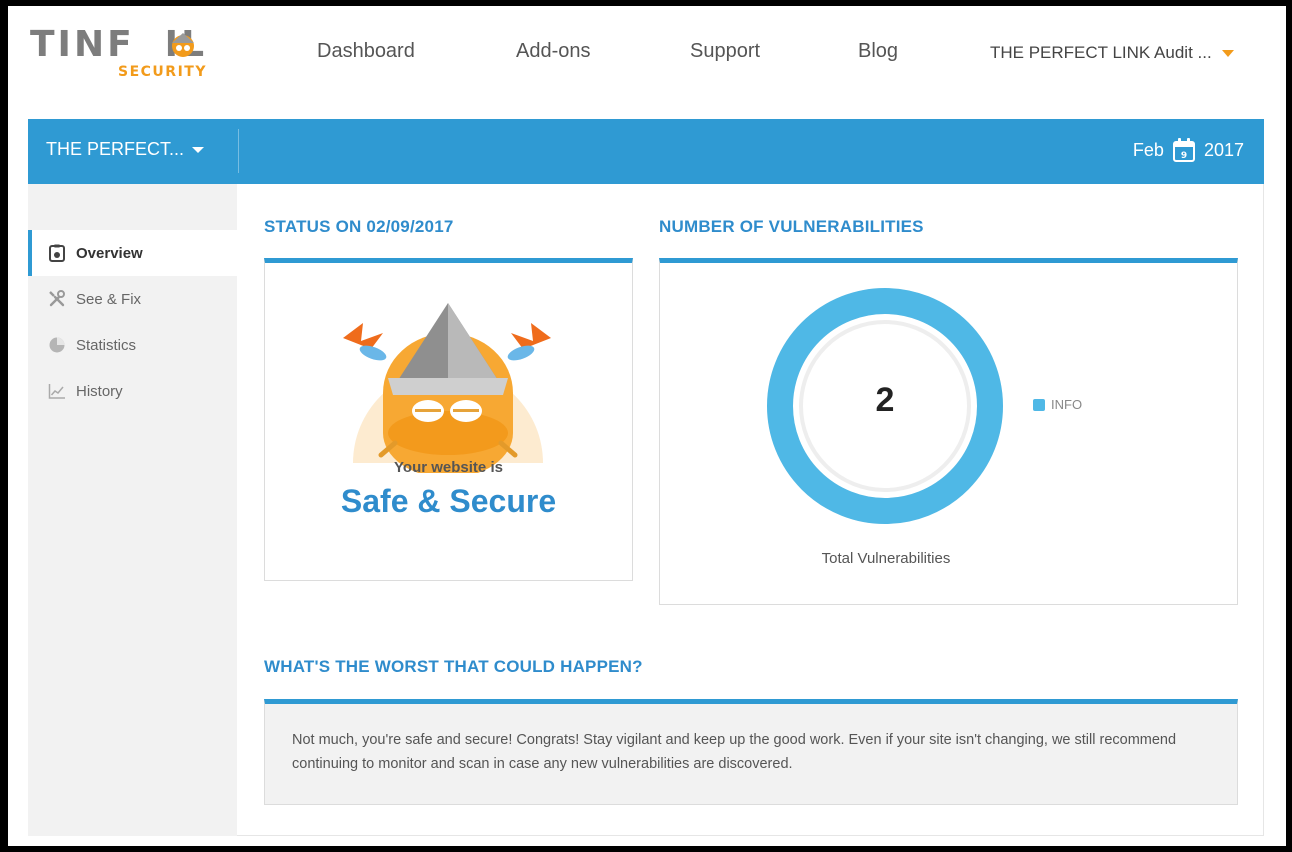 This screenshot has height=852, width=1292. I want to click on sidebar-item-label: History, so click(99, 391).